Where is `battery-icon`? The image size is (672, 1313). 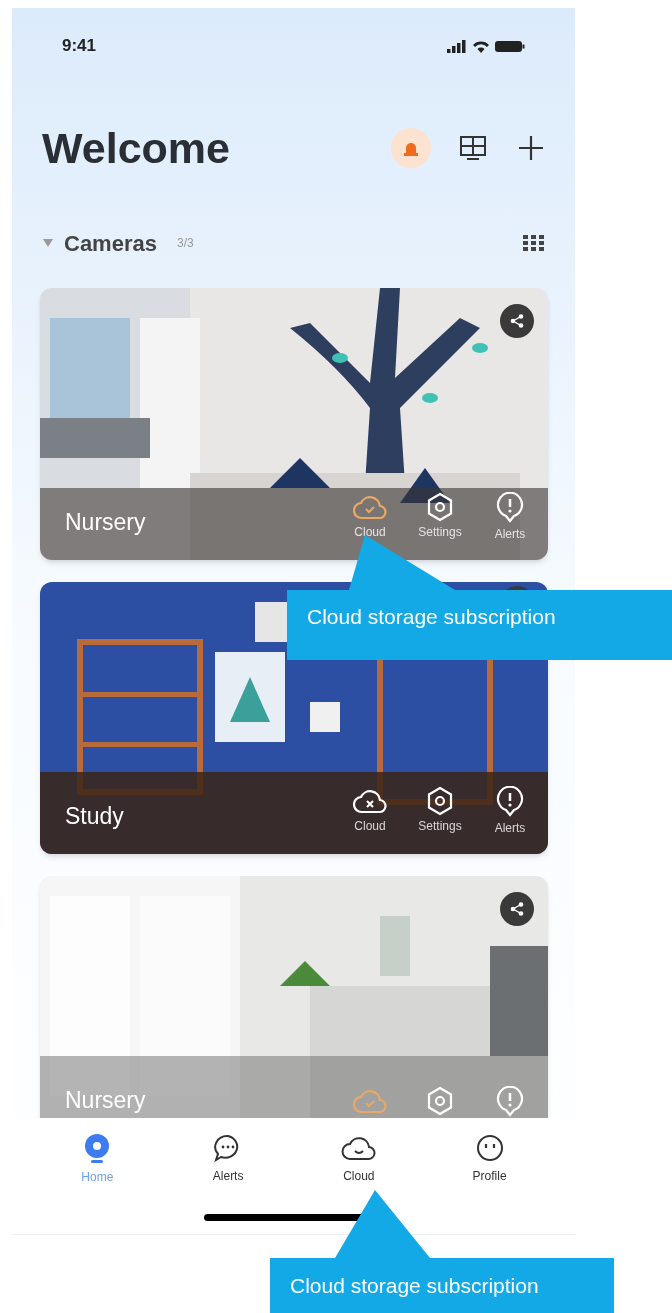
battery-icon is located at coordinates (510, 46).